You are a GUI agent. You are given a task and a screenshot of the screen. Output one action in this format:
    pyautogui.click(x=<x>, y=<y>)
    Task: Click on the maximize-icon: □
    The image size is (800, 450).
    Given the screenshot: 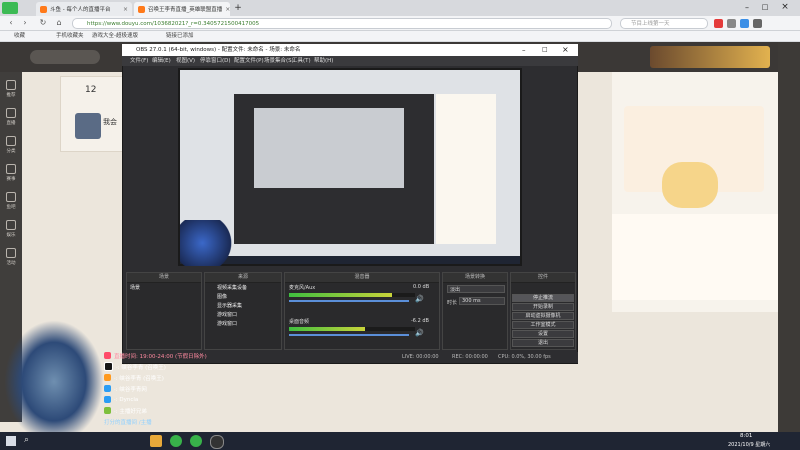 What is the action you would take?
    pyautogui.click(x=765, y=8)
    